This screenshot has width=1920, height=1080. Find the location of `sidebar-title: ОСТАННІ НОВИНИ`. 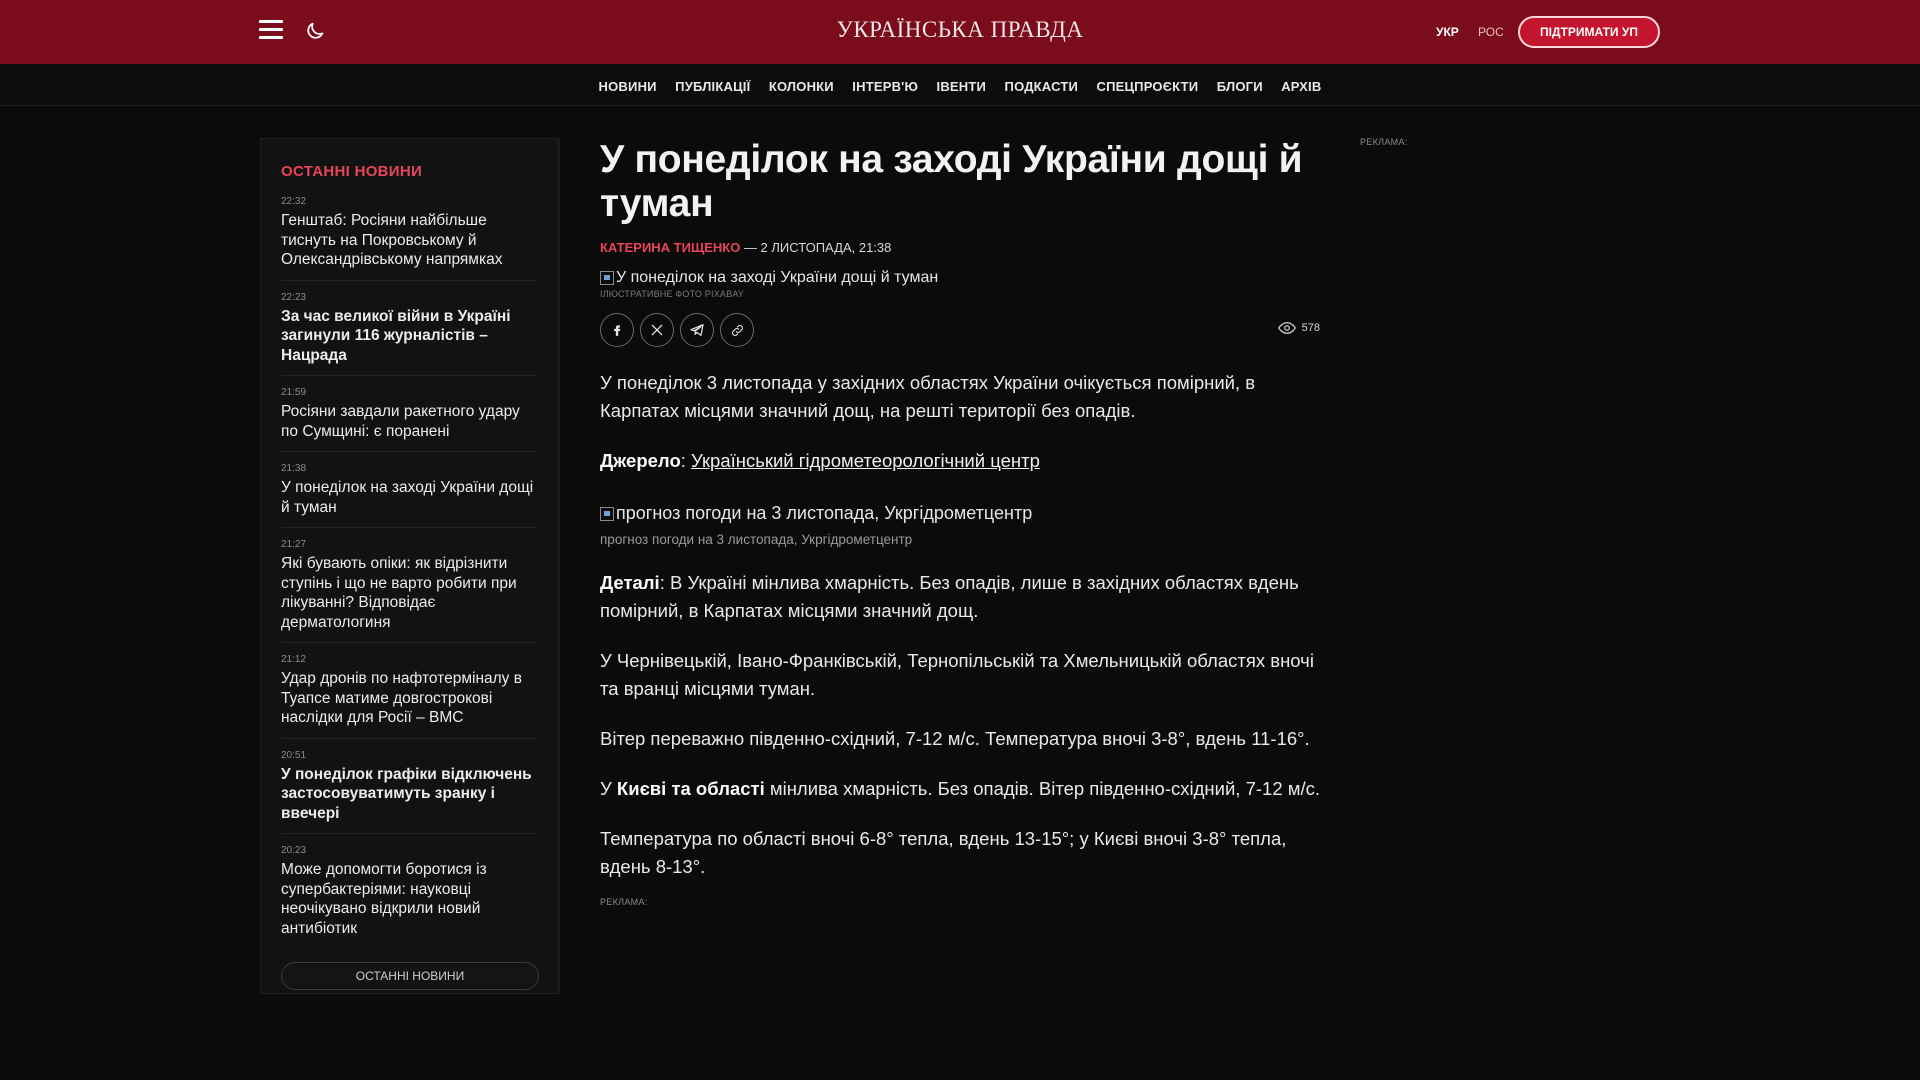

sidebar-title: ОСТАННІ НОВИНИ is located at coordinates (352, 171).